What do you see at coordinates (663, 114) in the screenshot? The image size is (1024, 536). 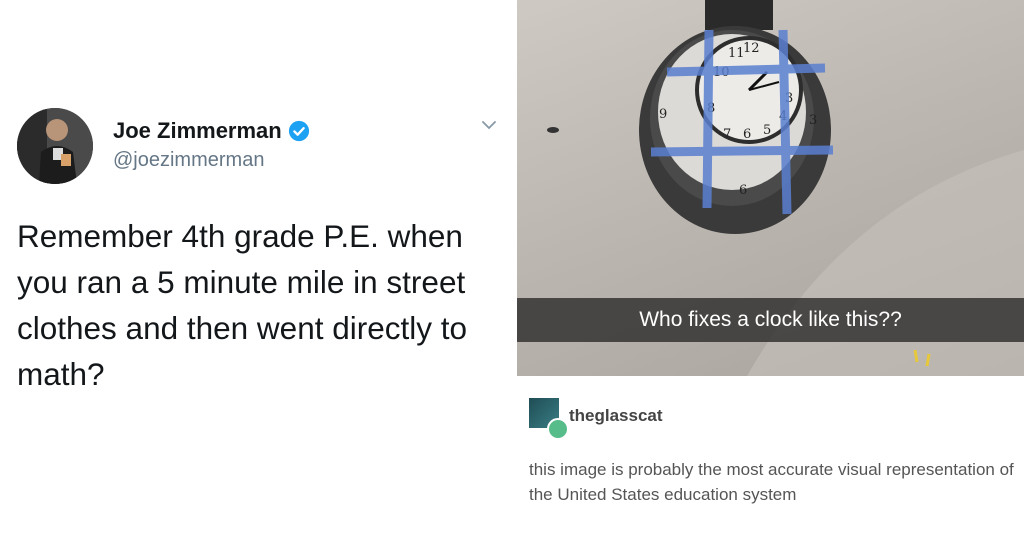 I see `clock-number: 9` at bounding box center [663, 114].